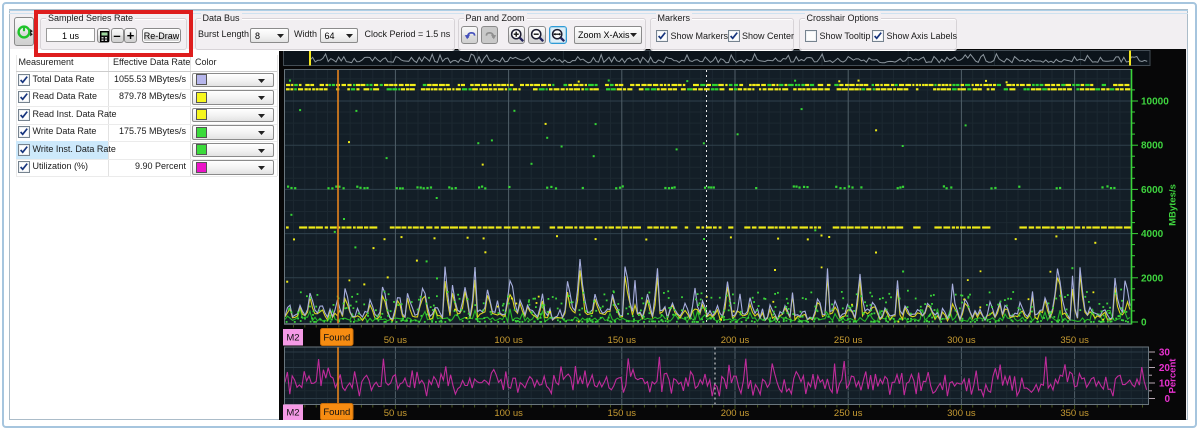 This screenshot has width=1200, height=430. What do you see at coordinates (1152, 146) in the screenshot?
I see `svg-text: 8000` at bounding box center [1152, 146].